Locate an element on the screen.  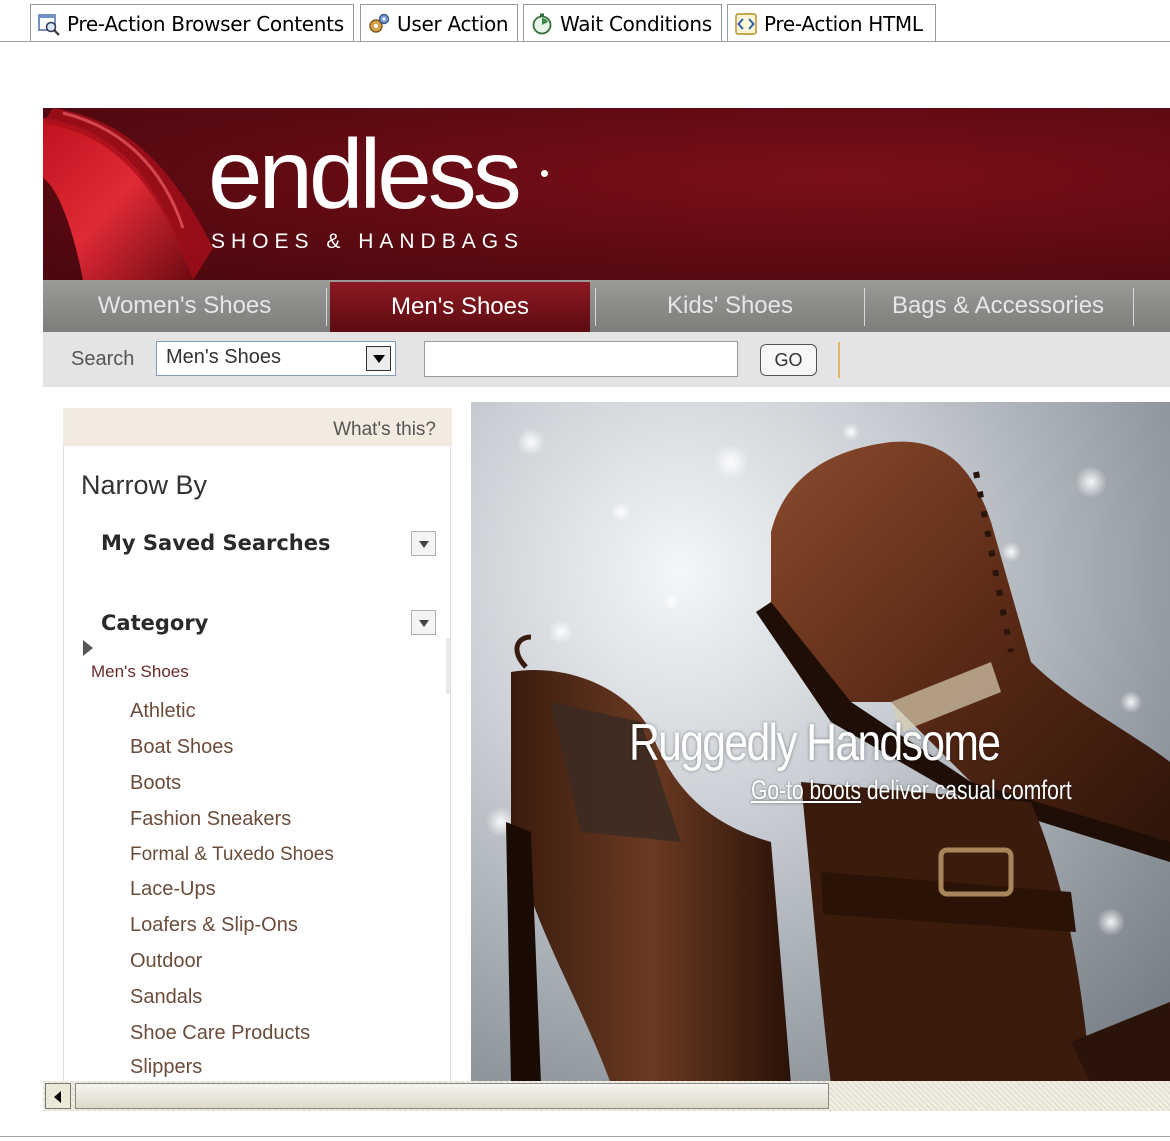
category-link: Boat Shoes is located at coordinates (181, 747).